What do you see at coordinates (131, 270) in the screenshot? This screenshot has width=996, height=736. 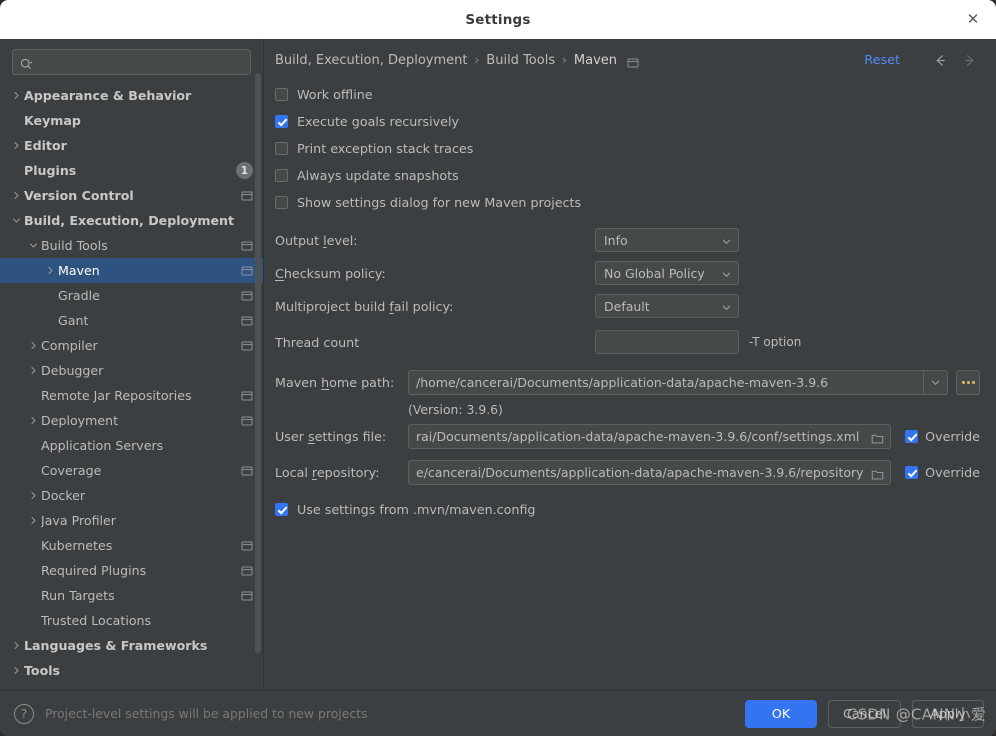 I see `sidebar-item-maven: Maven` at bounding box center [131, 270].